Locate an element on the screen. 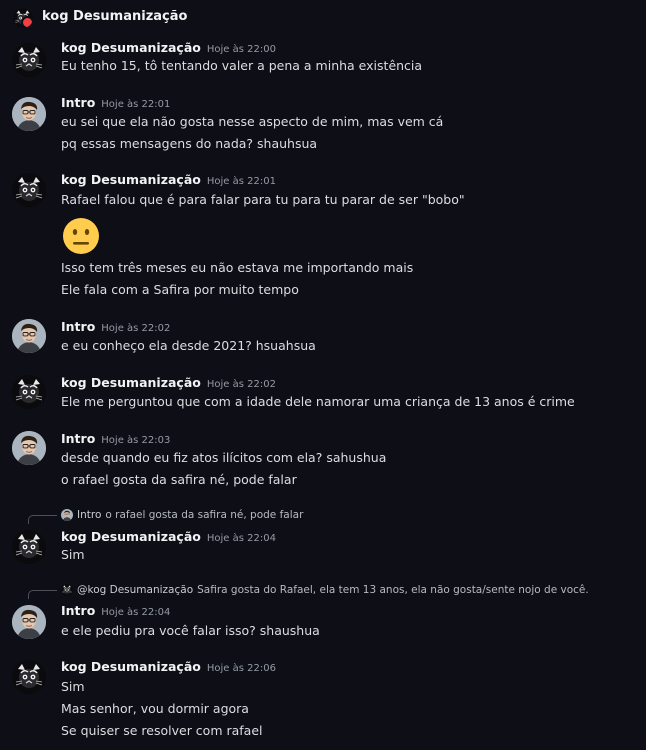 The image size is (646, 750). message-author: Intro Hoje às 22:02 is located at coordinates (115, 326).